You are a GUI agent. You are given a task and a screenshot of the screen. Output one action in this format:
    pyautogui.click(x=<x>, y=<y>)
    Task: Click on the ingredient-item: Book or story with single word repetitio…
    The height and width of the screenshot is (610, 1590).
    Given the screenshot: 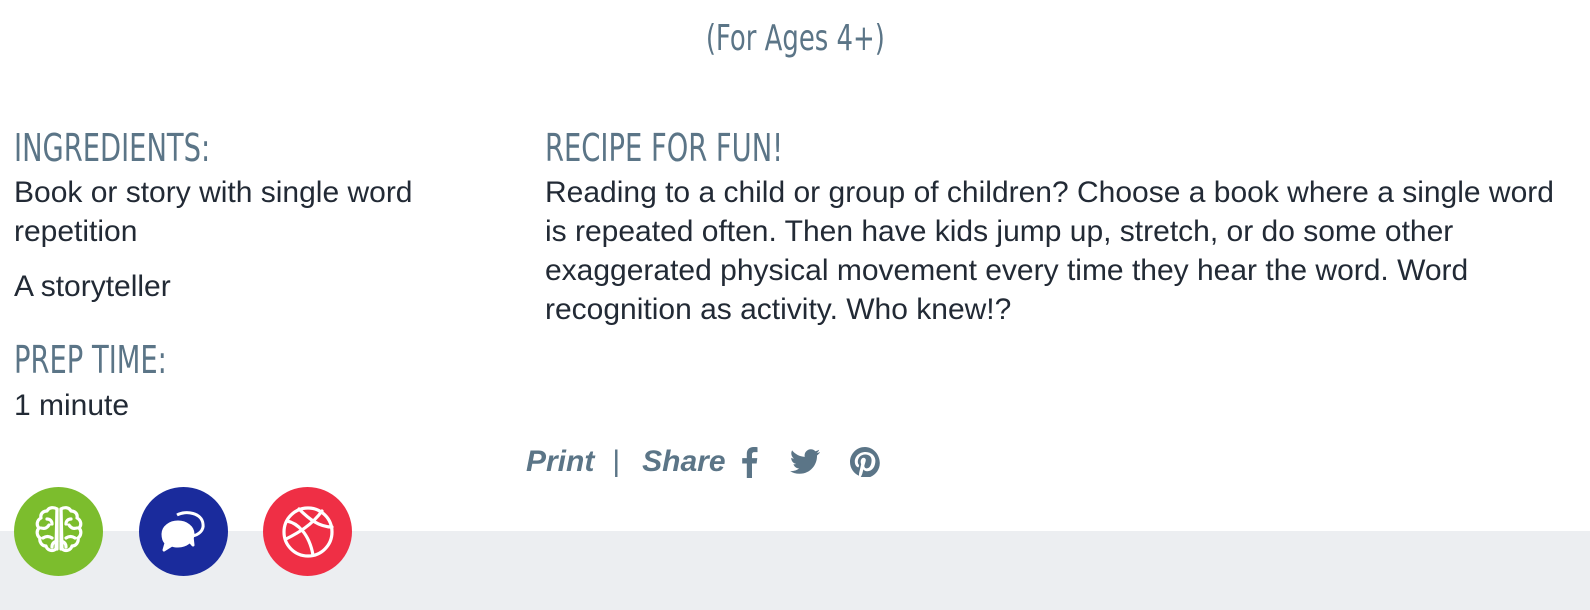 What is the action you would take?
    pyautogui.click(x=213, y=212)
    